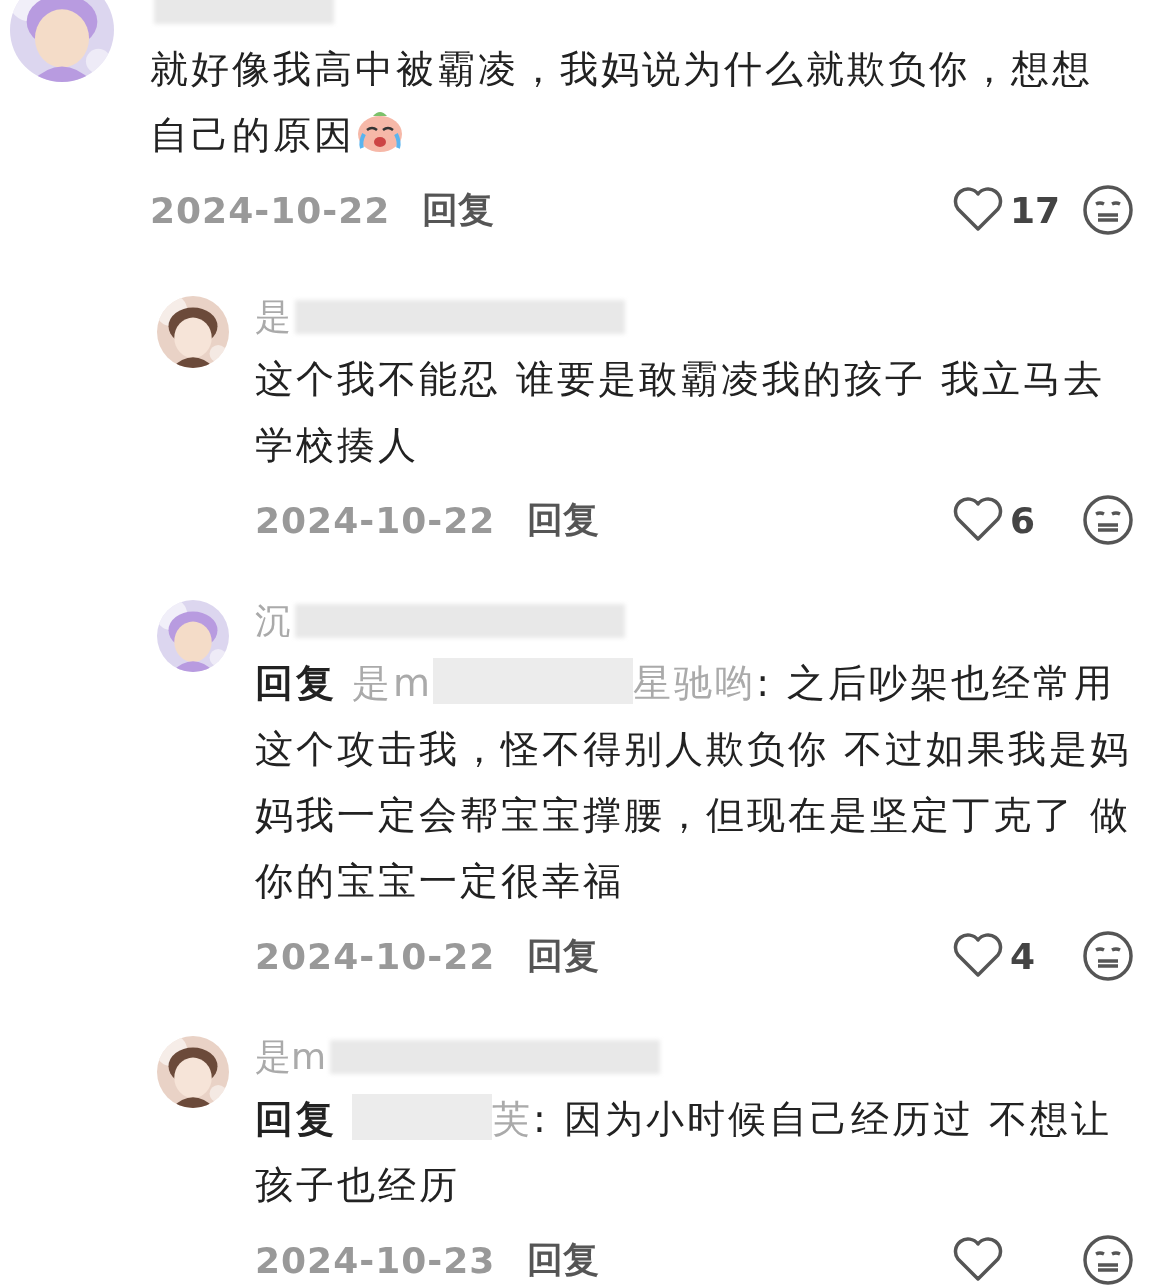 This screenshot has height=1286, width=1170. What do you see at coordinates (1035, 210) in the screenshot?
I see `like-count: 17` at bounding box center [1035, 210].